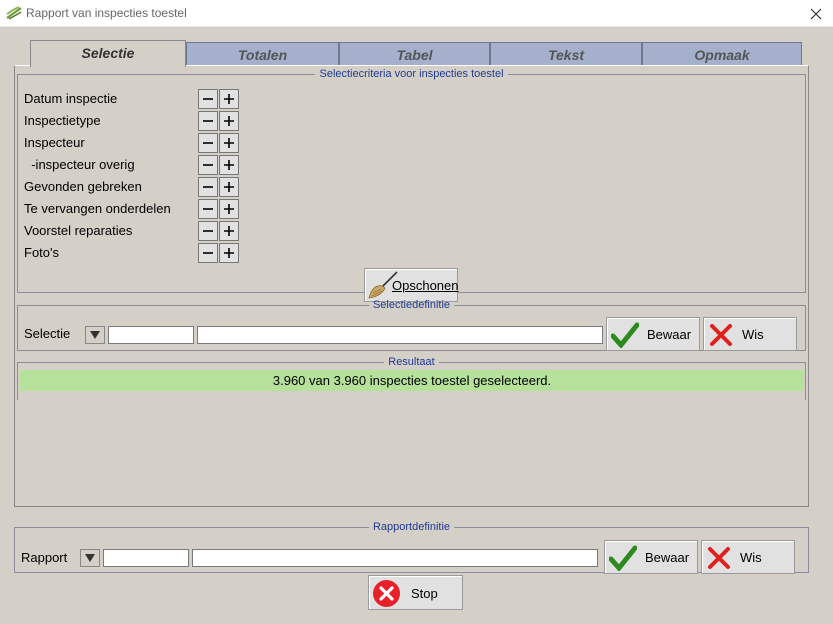 The height and width of the screenshot is (624, 833). I want to click on rapport-delete-label: Wis, so click(751, 557).